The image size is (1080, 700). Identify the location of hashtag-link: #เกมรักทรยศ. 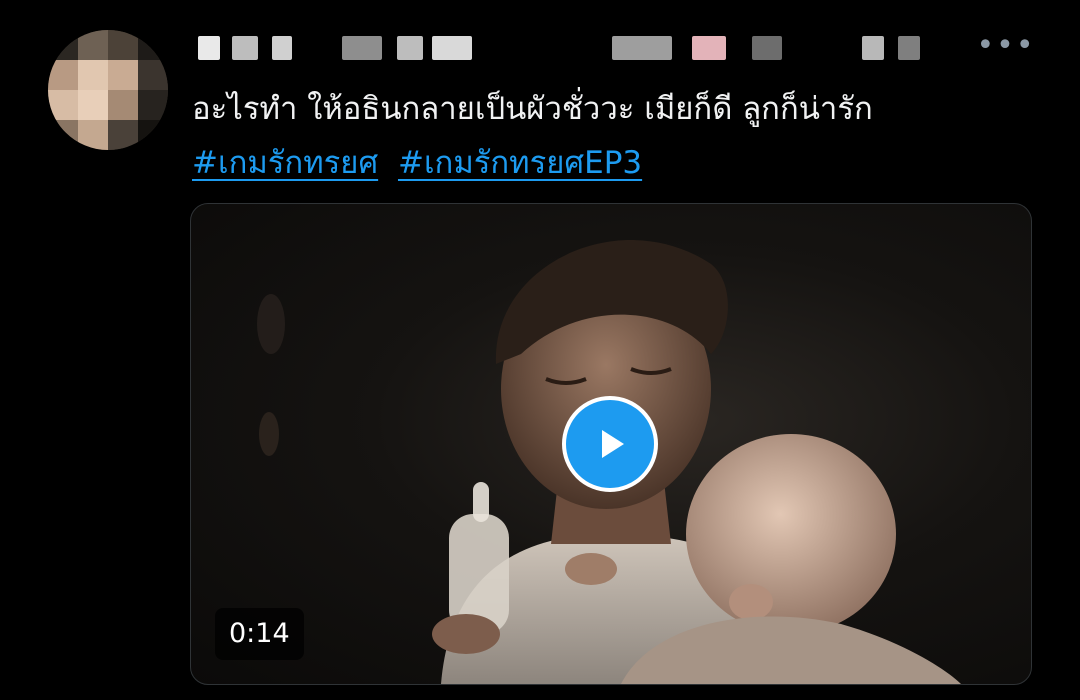
(285, 163).